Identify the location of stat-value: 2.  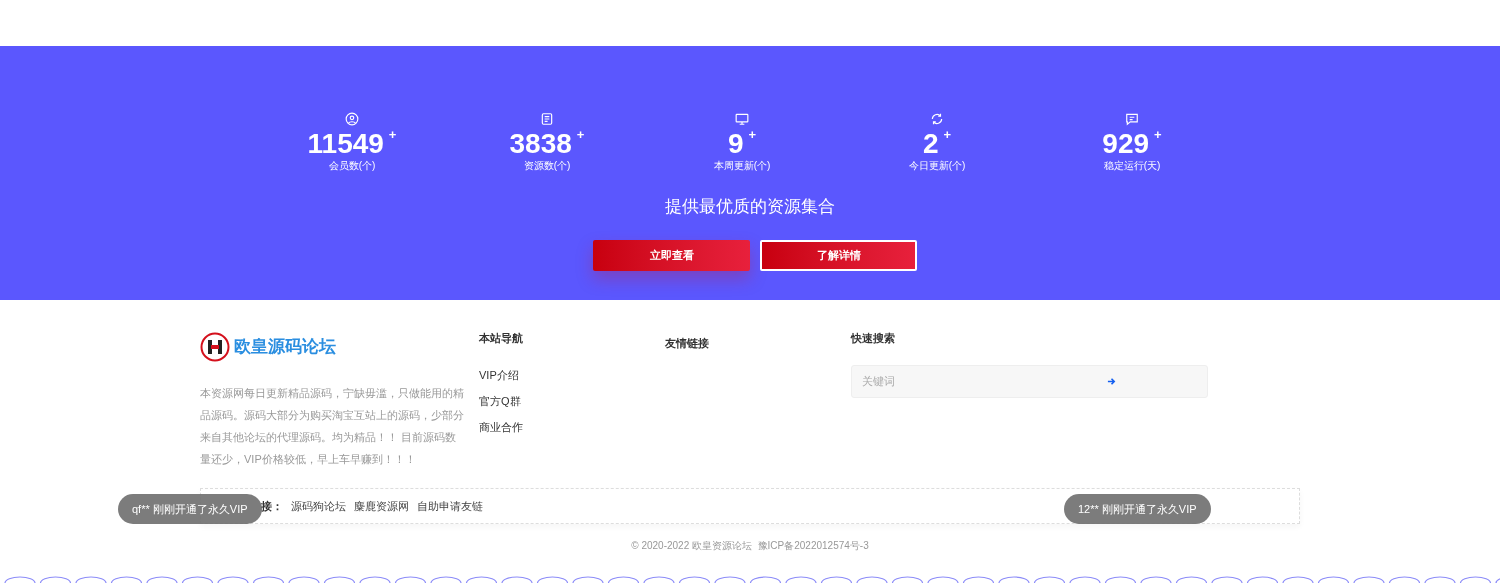
(930, 144).